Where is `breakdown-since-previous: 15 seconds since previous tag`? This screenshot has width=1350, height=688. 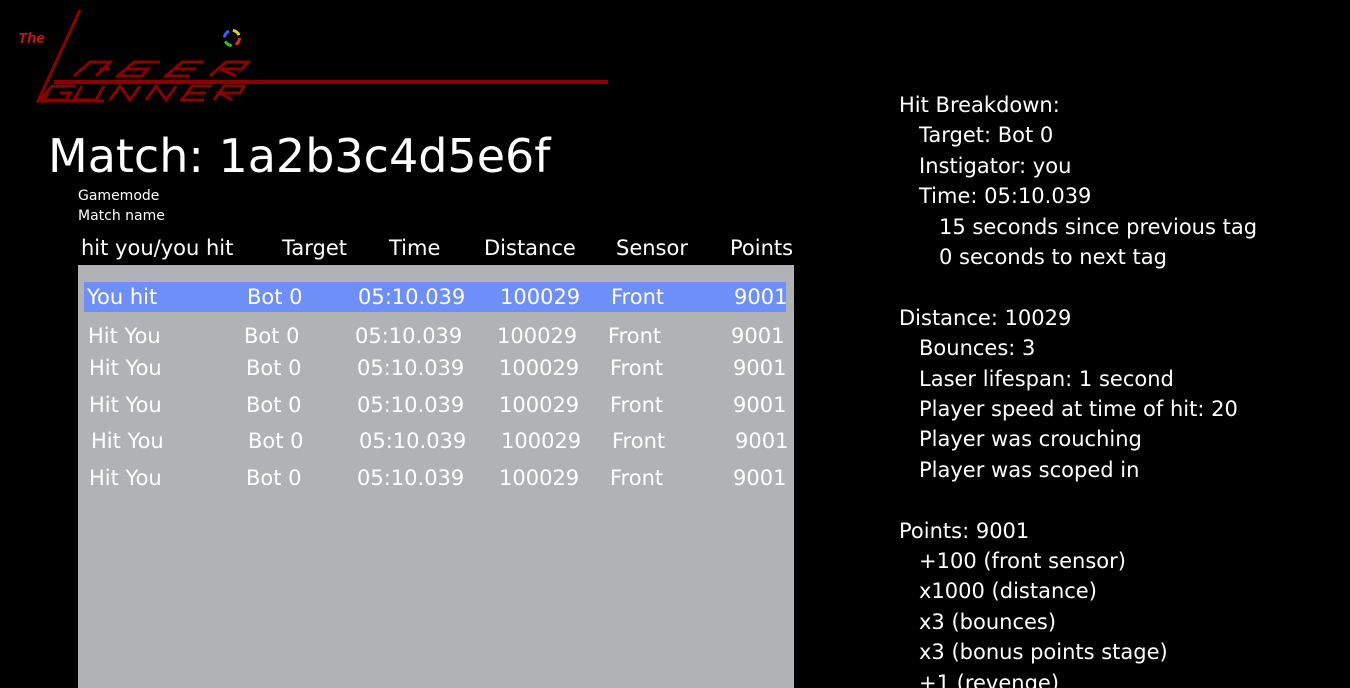
breakdown-since-previous: 15 seconds since previous tag is located at coordinates (1098, 226).